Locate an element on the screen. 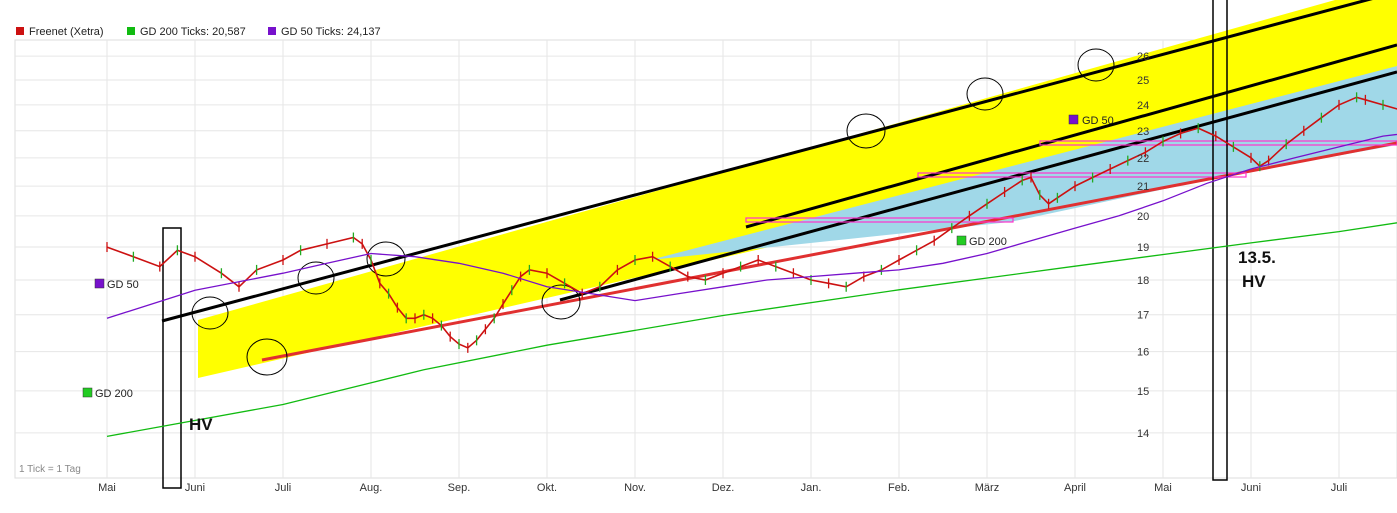 This screenshot has height=513, width=1397. x-tick-label: Okt. is located at coordinates (547, 488).